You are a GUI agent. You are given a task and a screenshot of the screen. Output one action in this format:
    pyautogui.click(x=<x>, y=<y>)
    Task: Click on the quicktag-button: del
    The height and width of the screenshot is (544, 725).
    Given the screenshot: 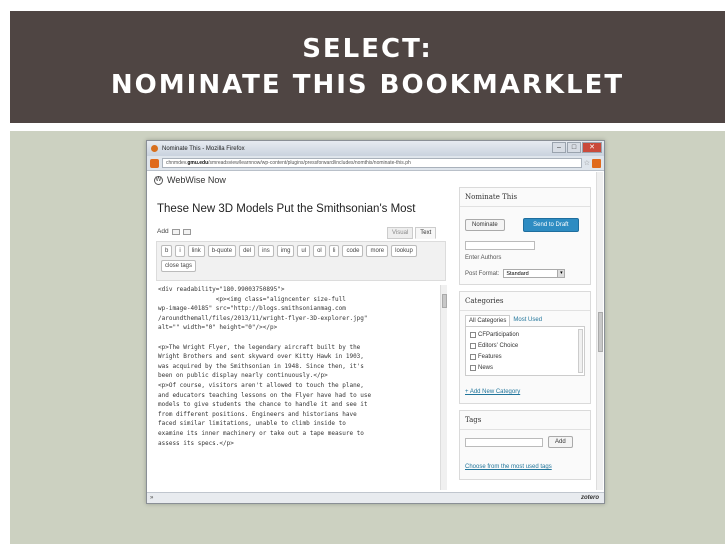 What is the action you would take?
    pyautogui.click(x=247, y=251)
    